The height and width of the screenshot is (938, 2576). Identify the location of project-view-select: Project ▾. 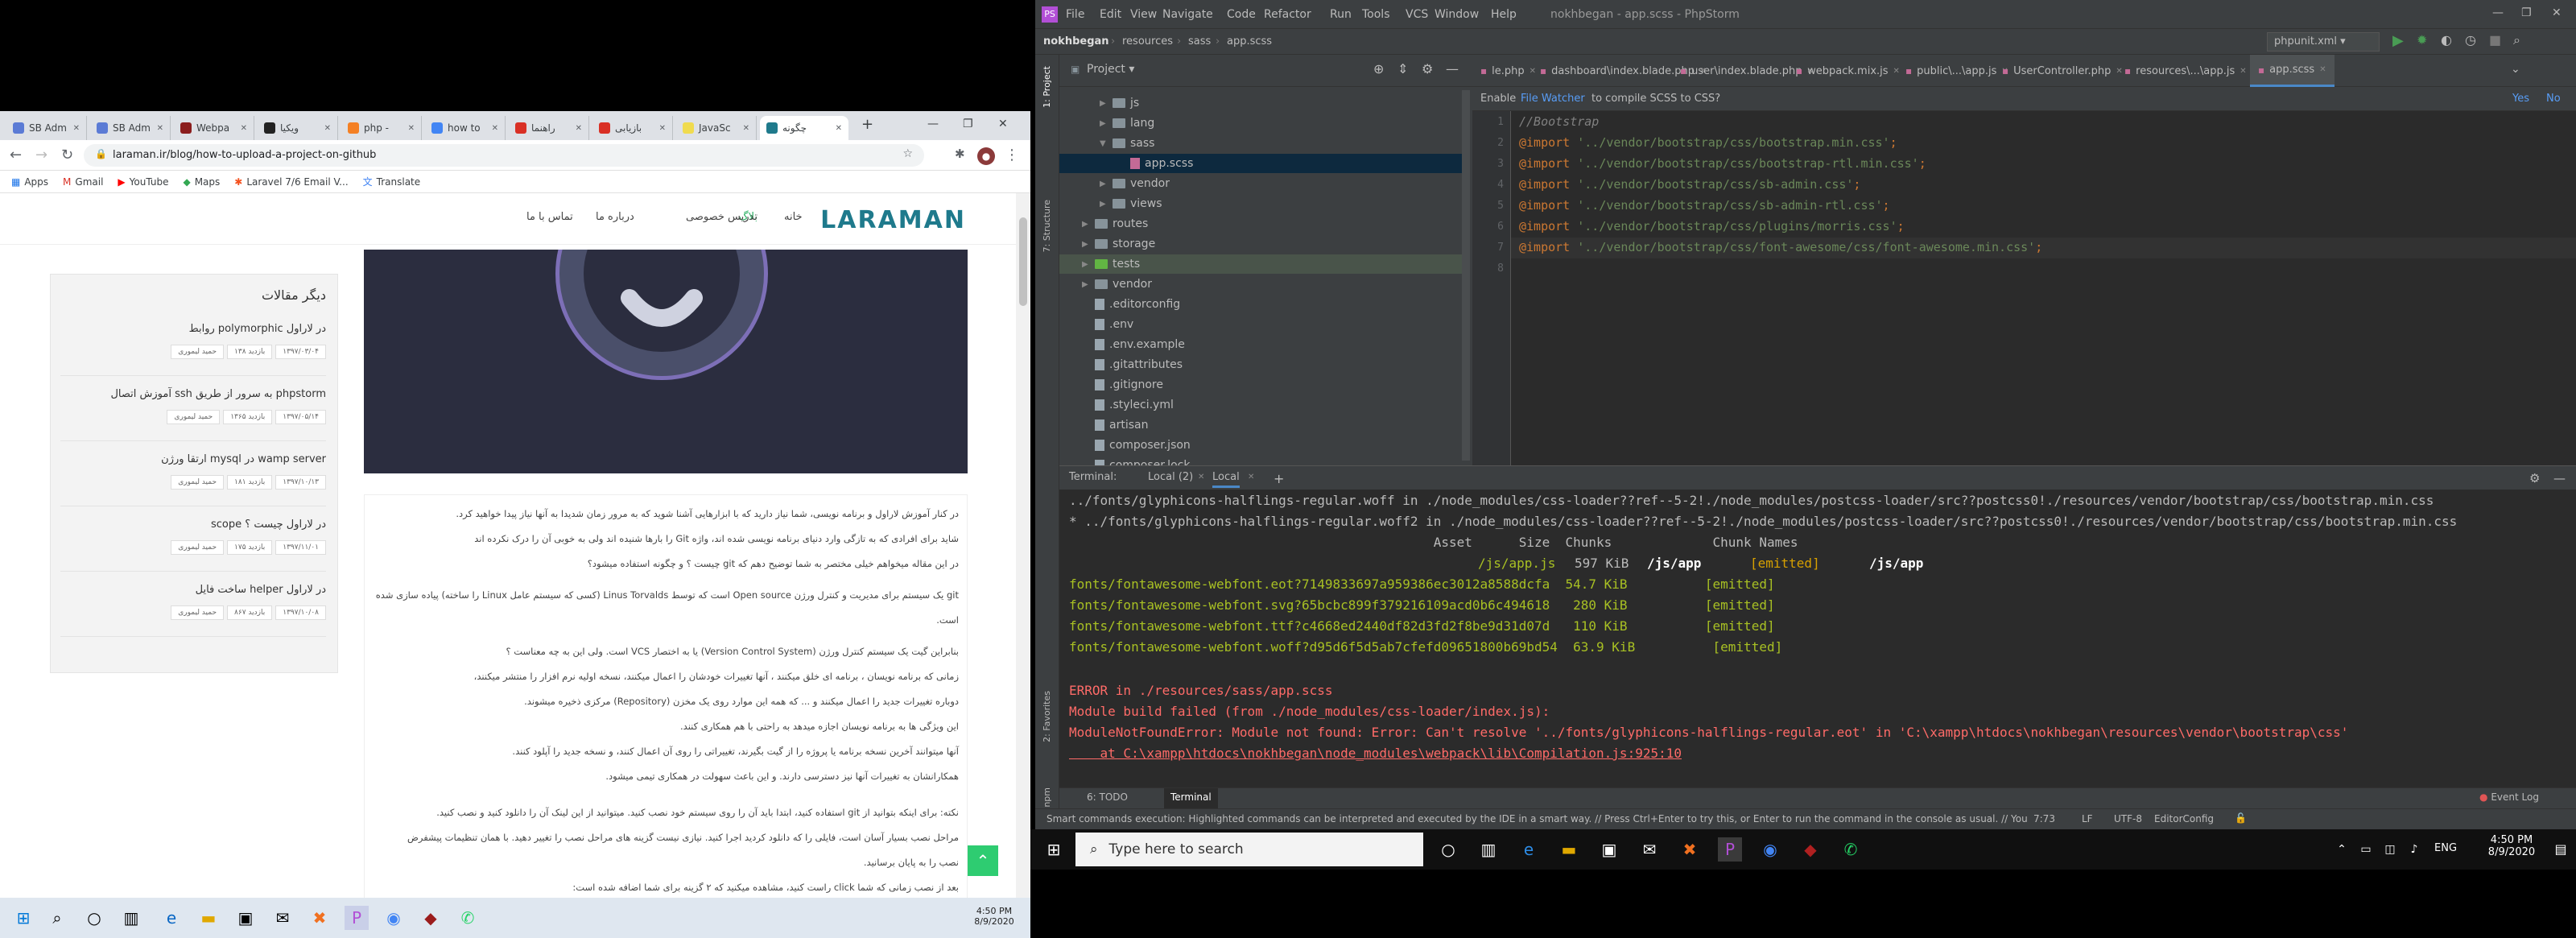
(1110, 69).